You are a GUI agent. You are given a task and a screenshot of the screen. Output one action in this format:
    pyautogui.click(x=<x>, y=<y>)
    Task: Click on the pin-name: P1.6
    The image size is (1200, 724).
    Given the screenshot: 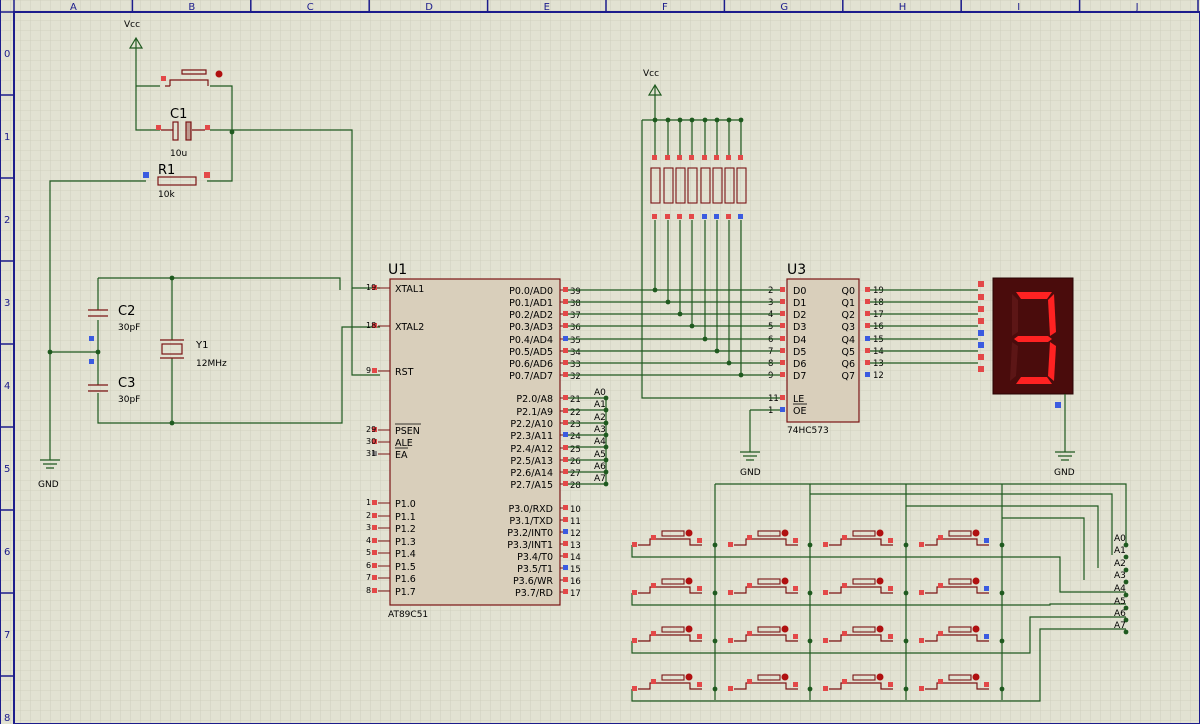 What is the action you would take?
    pyautogui.click(x=405, y=579)
    